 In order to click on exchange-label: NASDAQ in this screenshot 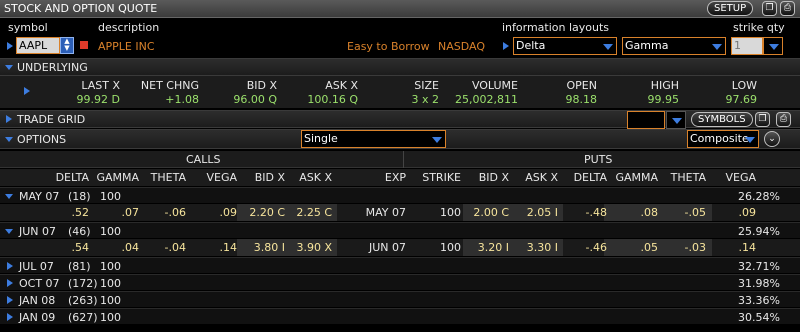, I will do `click(462, 46)`.